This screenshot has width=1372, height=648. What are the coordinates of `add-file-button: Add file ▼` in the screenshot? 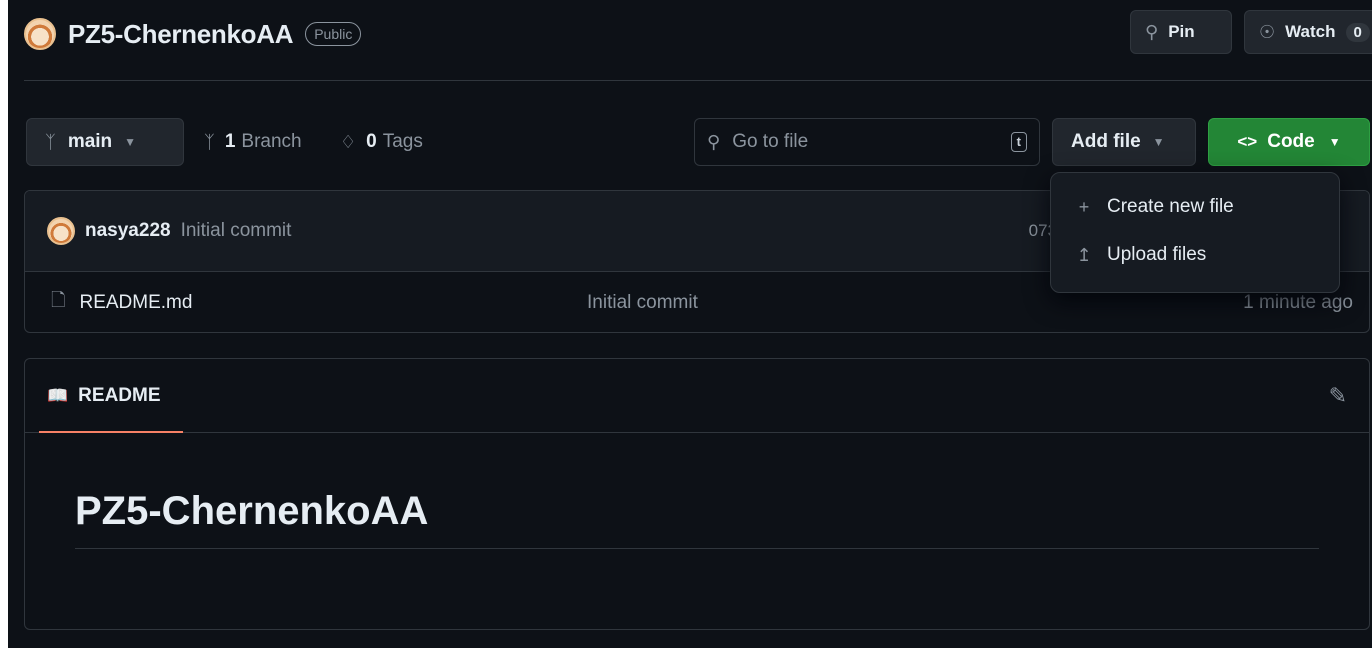 It's located at (1124, 142).